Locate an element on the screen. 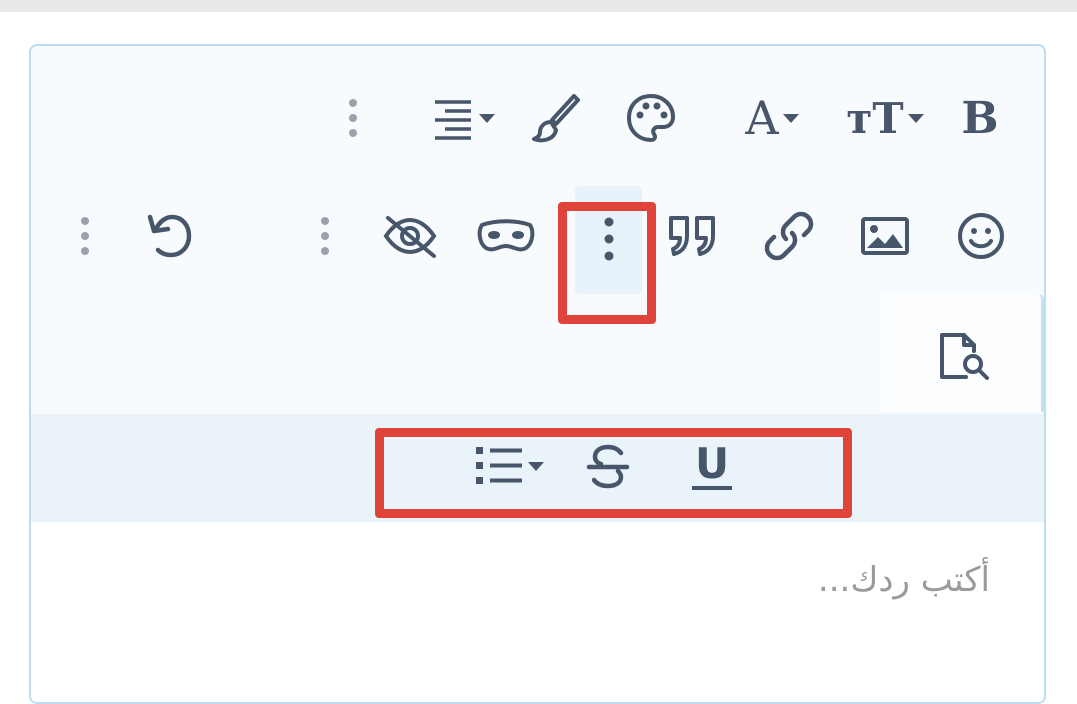 The height and width of the screenshot is (704, 1077). paint-brush-icon is located at coordinates (556, 118).